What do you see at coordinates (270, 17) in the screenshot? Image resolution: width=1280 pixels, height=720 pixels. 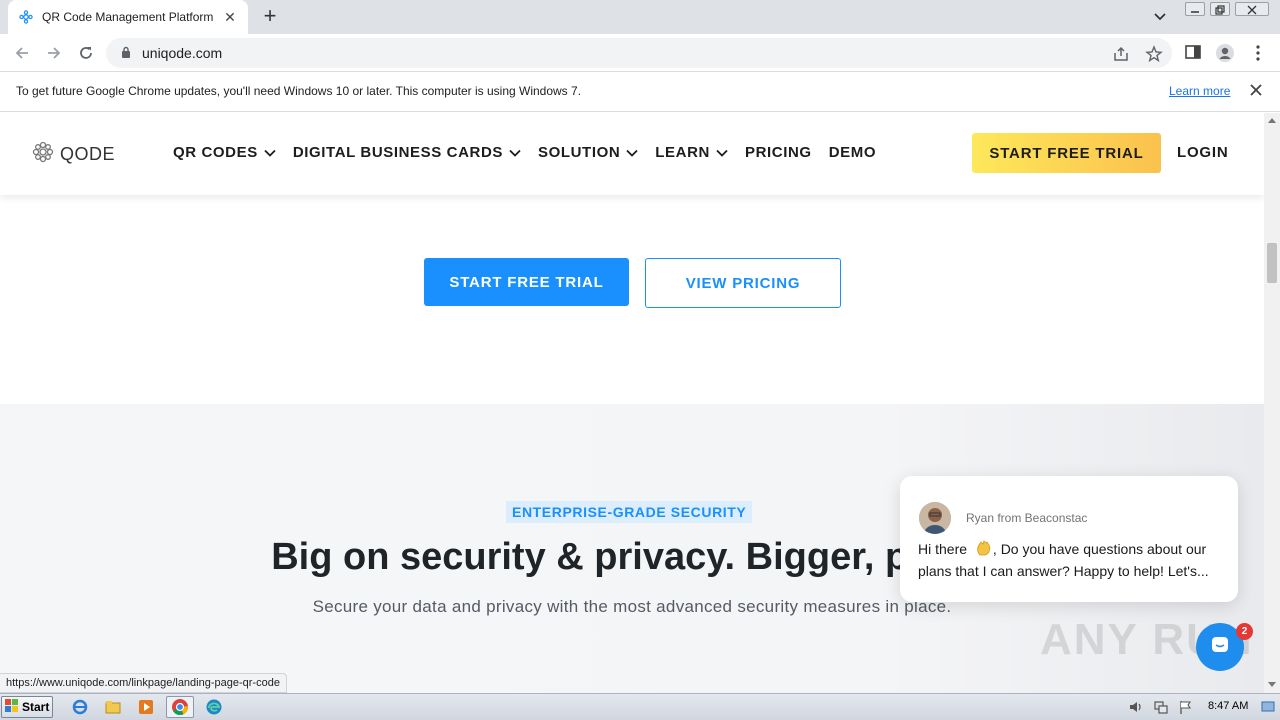 I see `new-tab-icon: +` at bounding box center [270, 17].